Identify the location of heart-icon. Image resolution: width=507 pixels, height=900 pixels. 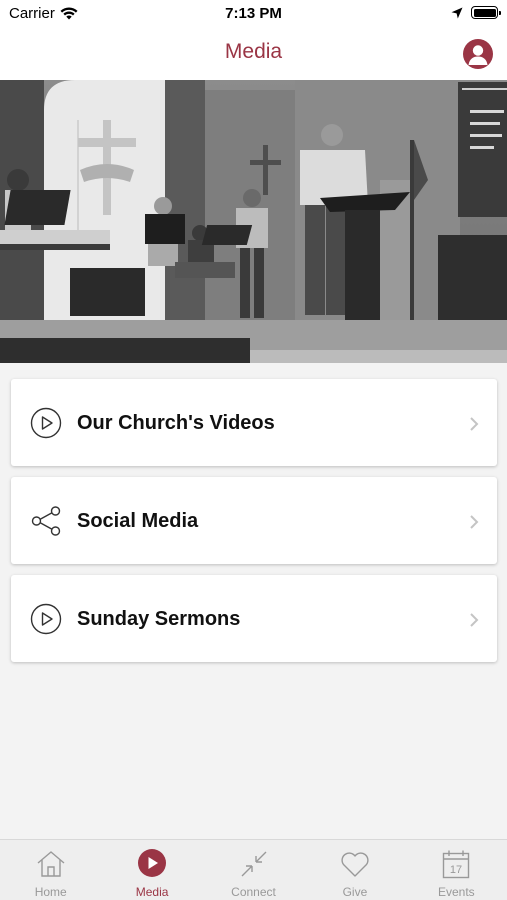
(355, 864).